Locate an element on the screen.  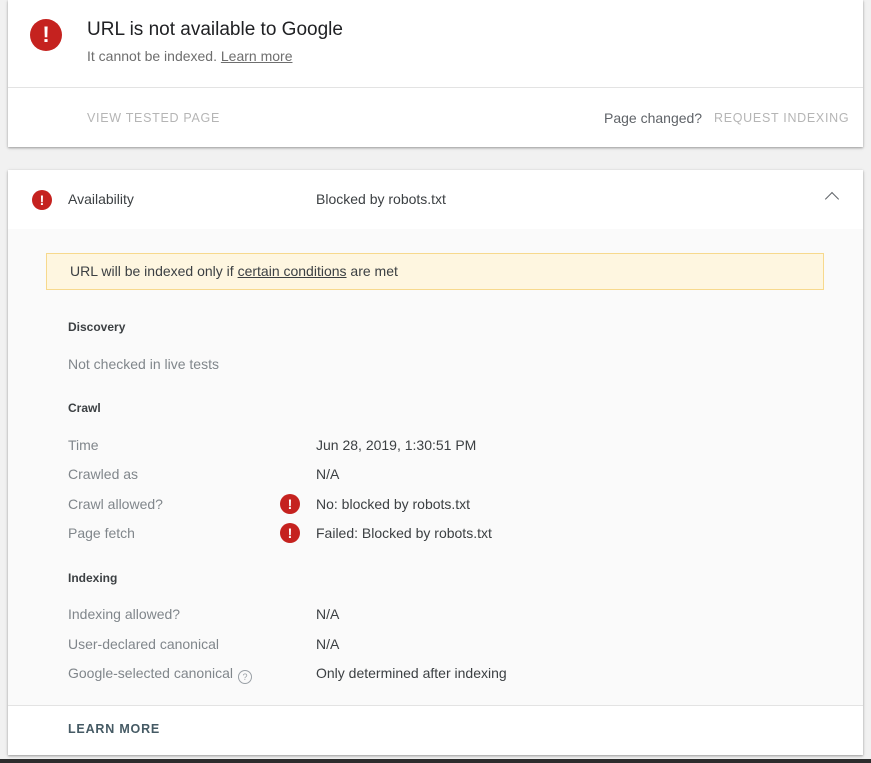
availability-value: Blocked by robots.txt is located at coordinates (381, 199).